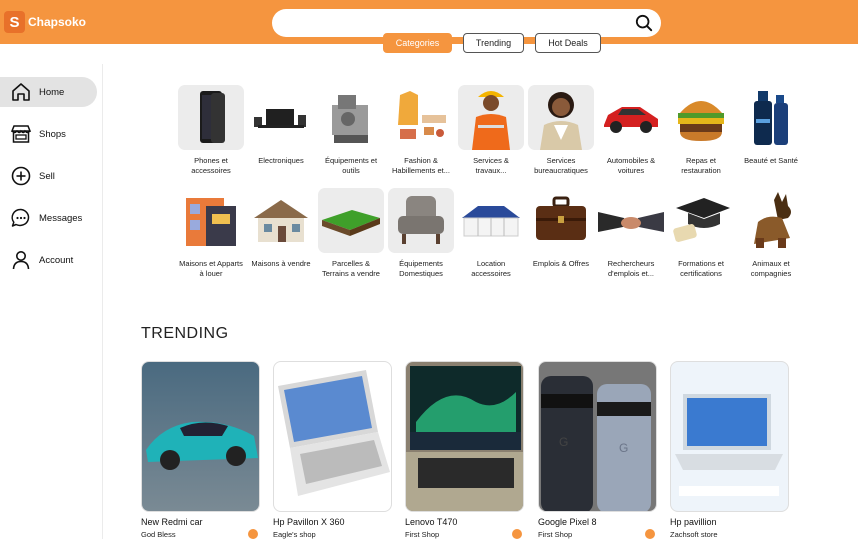 Image resolution: width=858 pixels, height=539 pixels. I want to click on sidebar-item-label: Sell, so click(47, 176).